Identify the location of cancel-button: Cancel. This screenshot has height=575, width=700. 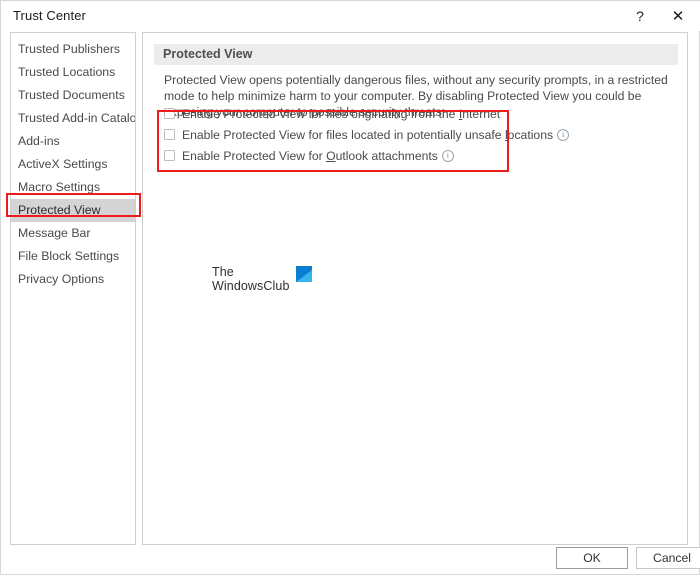
(668, 558).